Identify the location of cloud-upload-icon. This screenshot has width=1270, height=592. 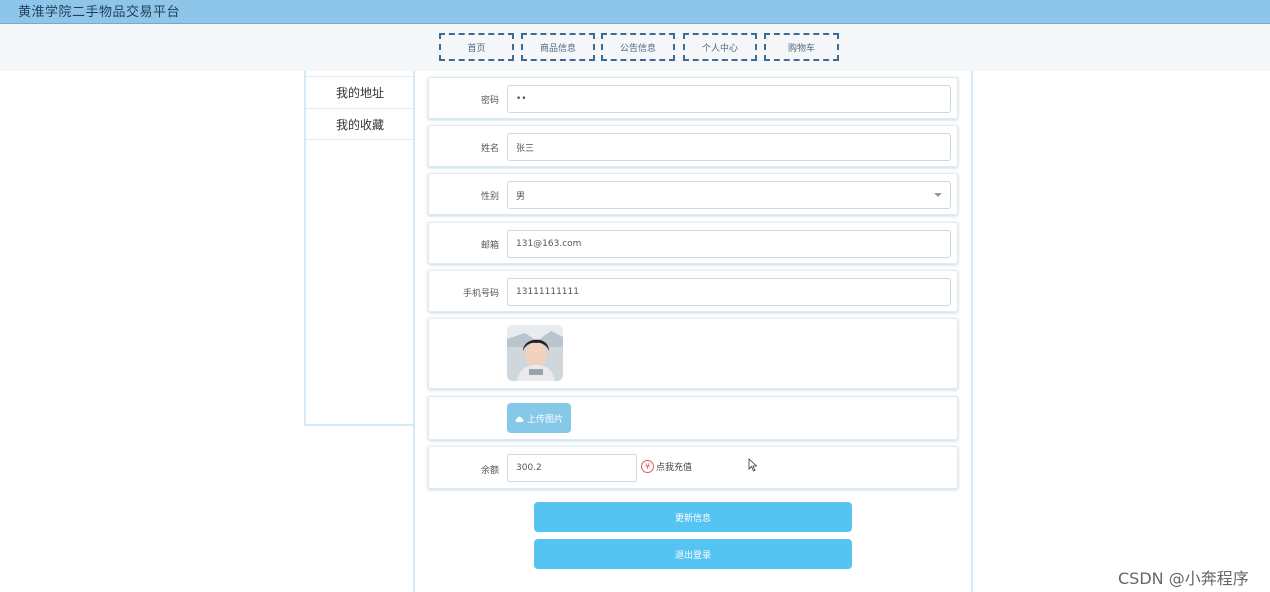
(519, 419).